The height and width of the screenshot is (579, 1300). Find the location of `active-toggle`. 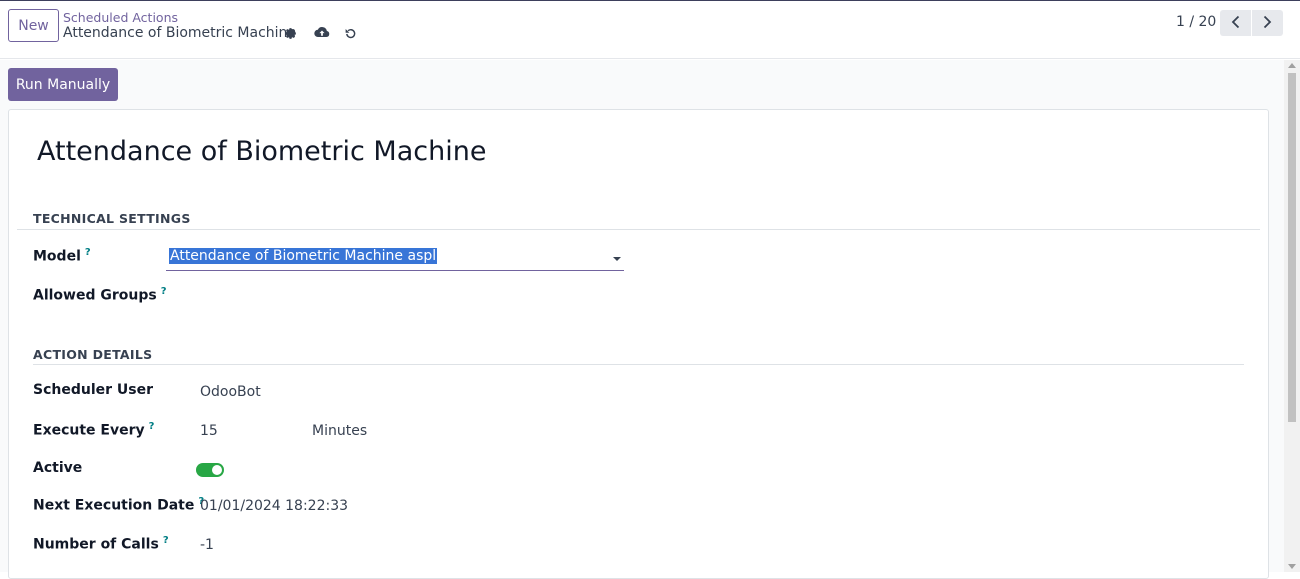

active-toggle is located at coordinates (210, 470).